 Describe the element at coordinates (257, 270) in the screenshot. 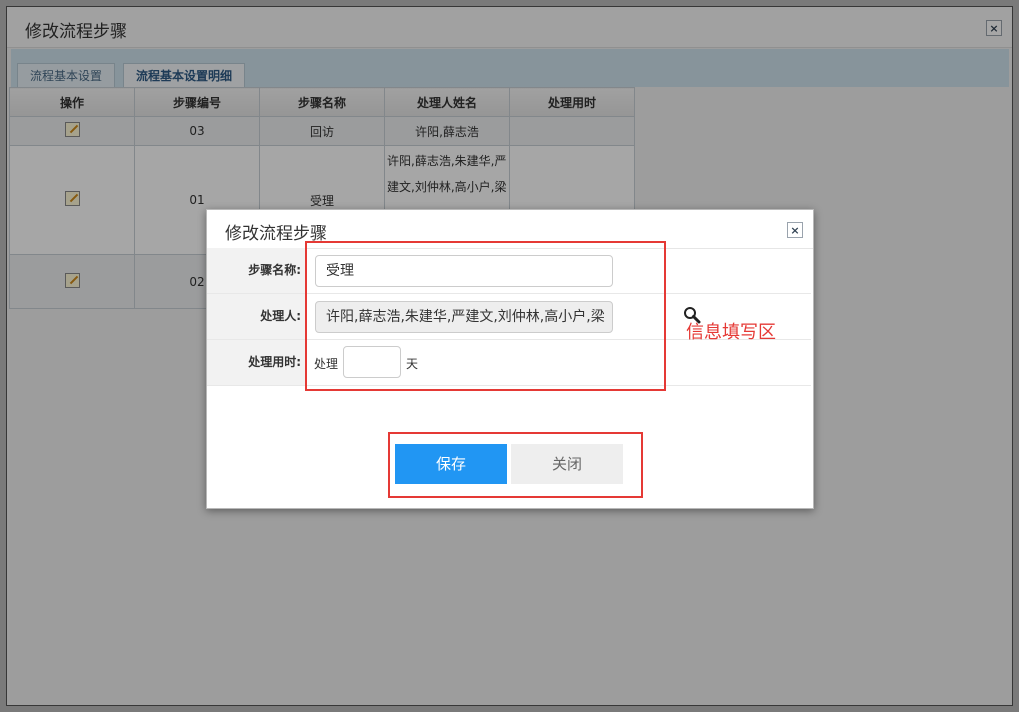

I see `step-name-label: 步骤名称:` at that location.